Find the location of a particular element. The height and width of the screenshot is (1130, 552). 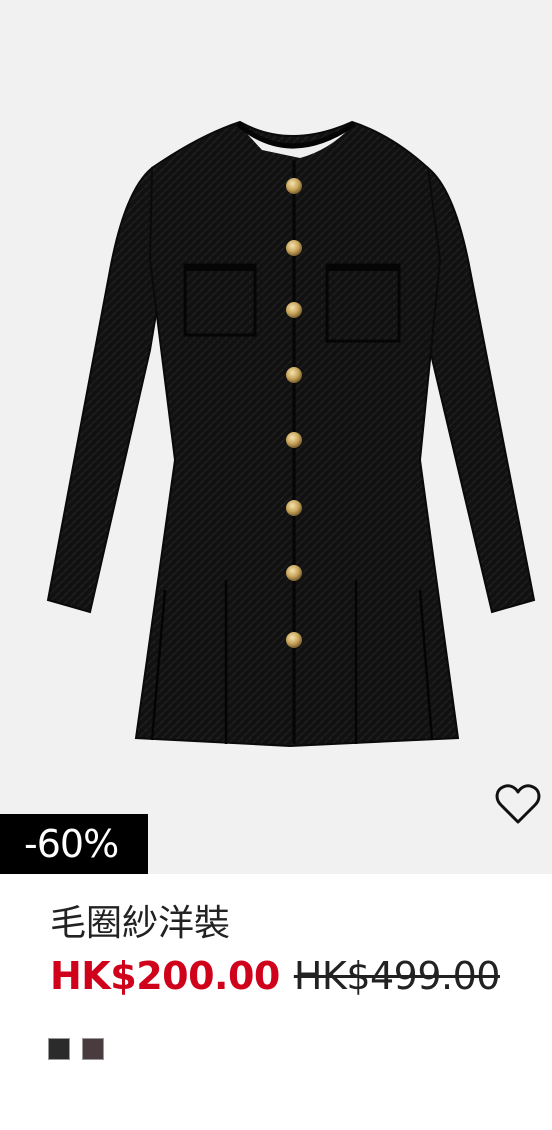

price-row: HK$200.00 HK$499.00 is located at coordinates (290, 976).